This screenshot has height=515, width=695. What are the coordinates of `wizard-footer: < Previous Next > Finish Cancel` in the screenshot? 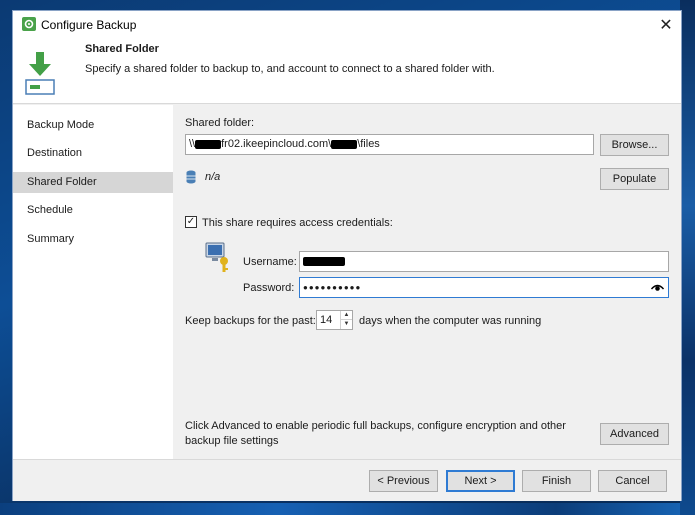 It's located at (347, 480).